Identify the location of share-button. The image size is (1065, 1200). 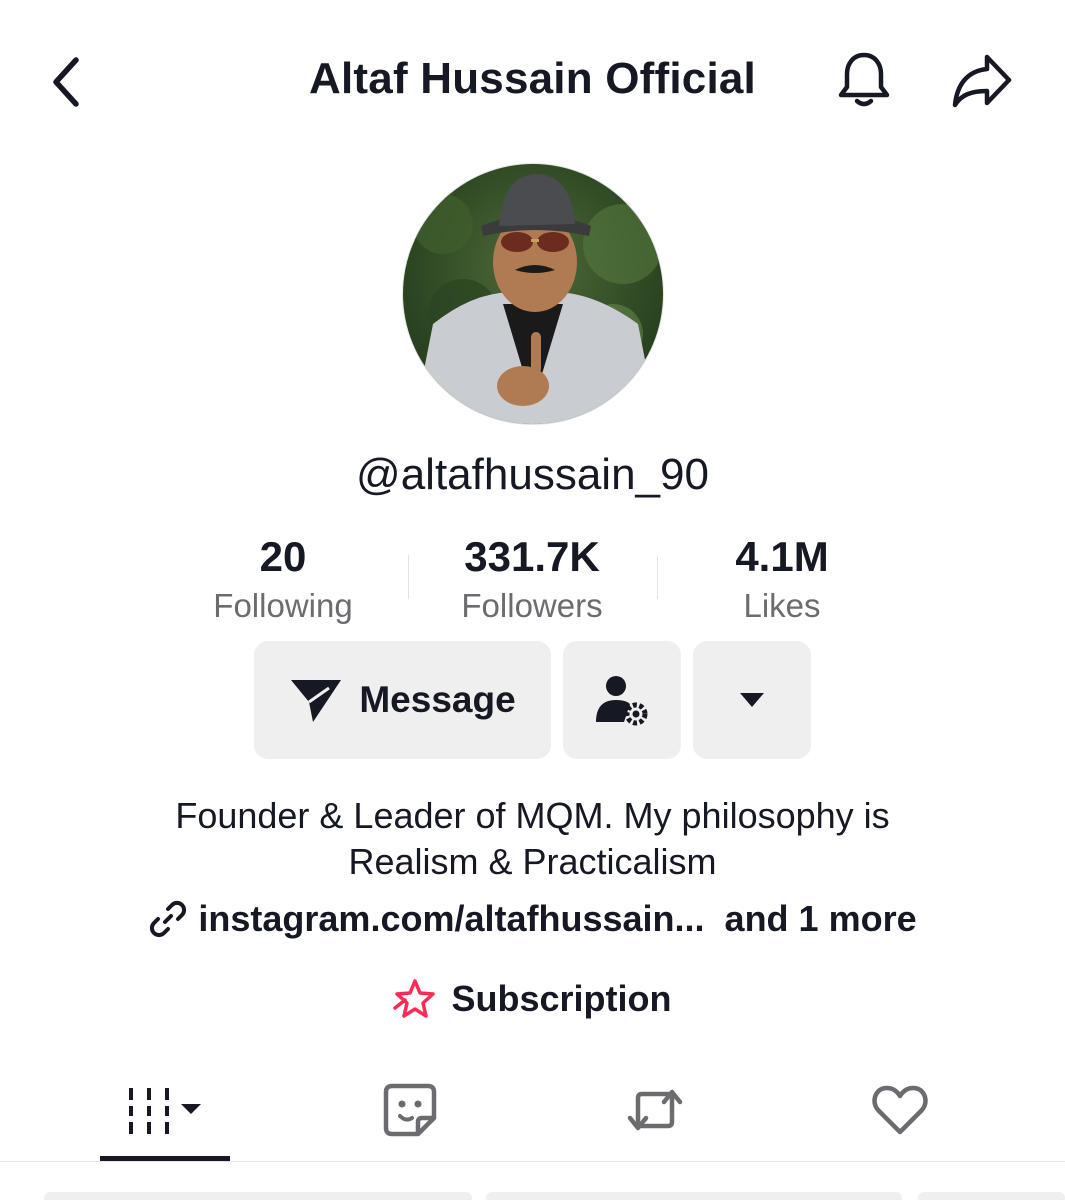
(982, 80).